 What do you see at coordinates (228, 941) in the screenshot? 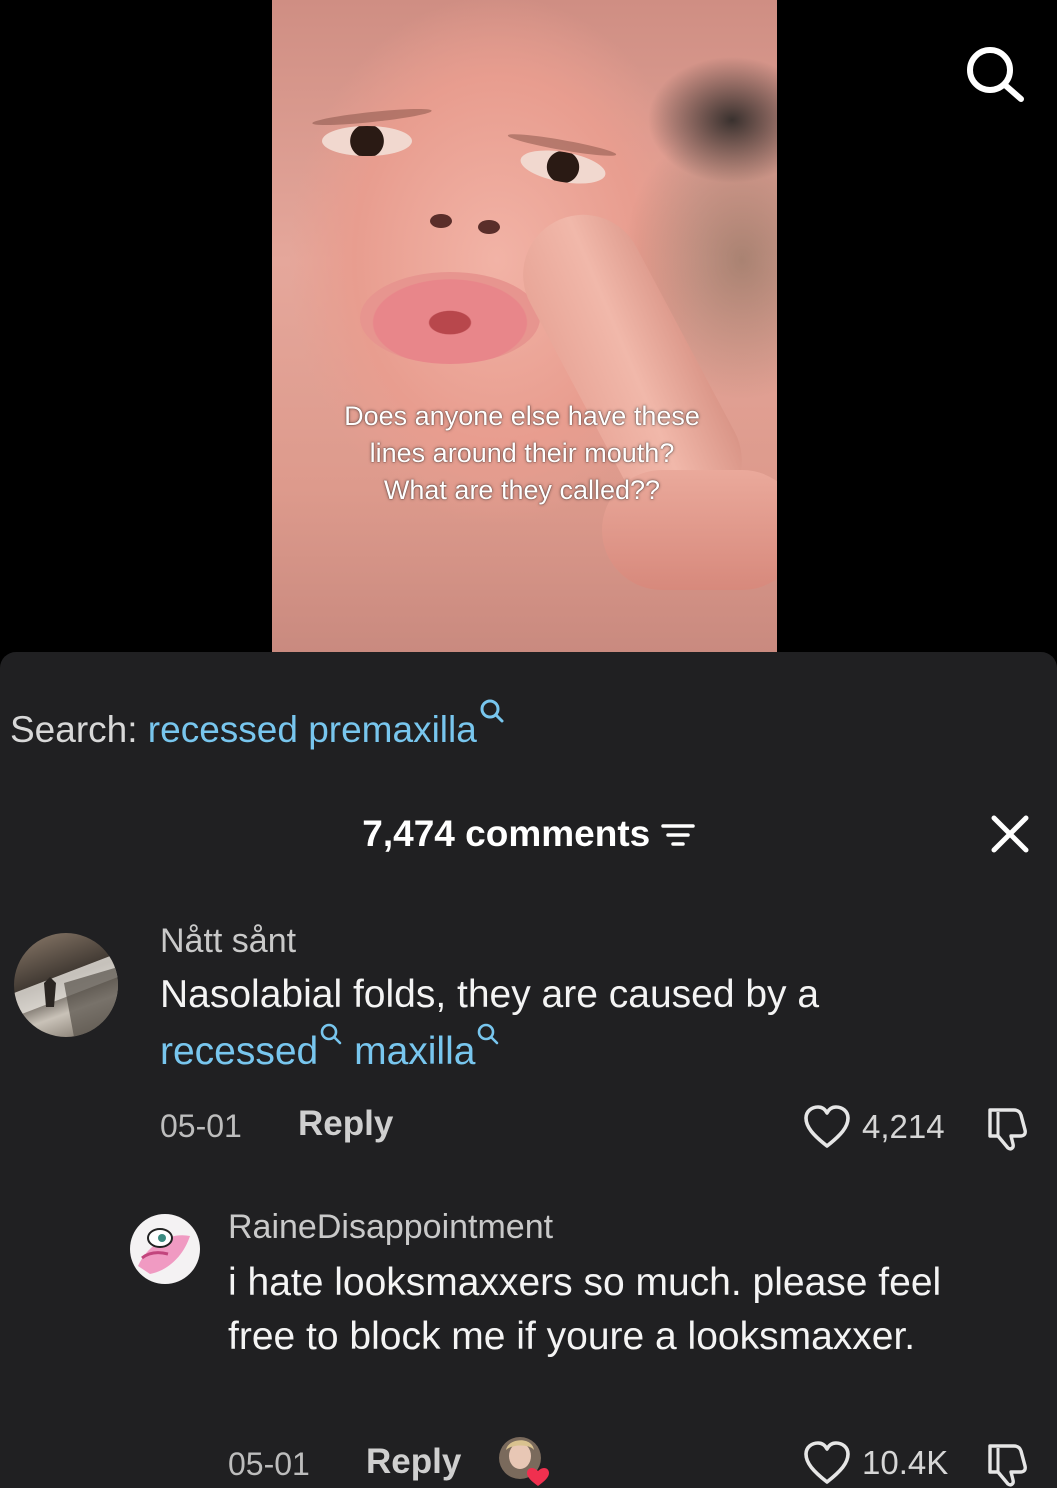
I see `comment-username: Nått sånt` at bounding box center [228, 941].